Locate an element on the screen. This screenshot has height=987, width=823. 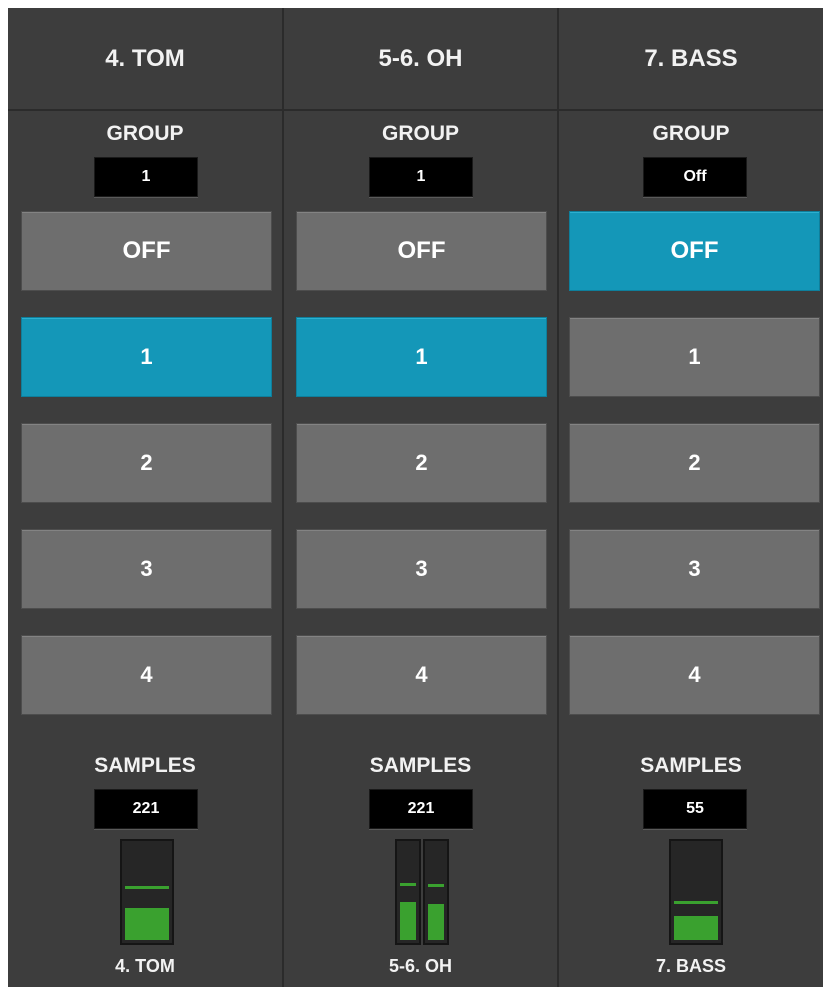
channel-footer-label: 7. BASS is located at coordinates (691, 966).